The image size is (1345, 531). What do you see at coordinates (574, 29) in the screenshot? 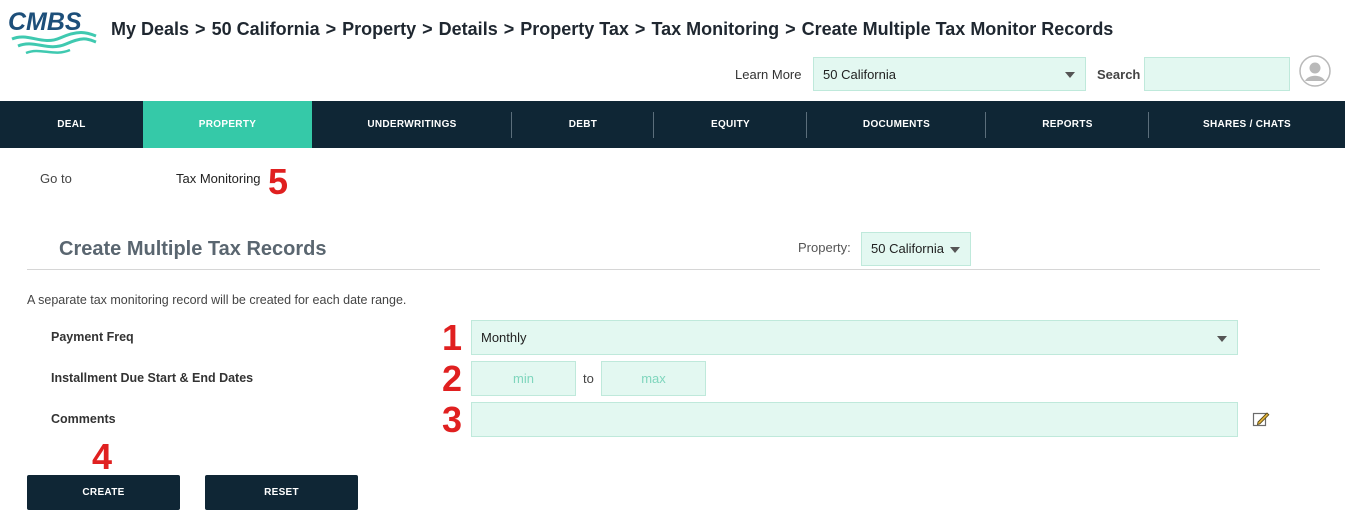
I see `breadcrumb-property-tax: Property Tax` at bounding box center [574, 29].